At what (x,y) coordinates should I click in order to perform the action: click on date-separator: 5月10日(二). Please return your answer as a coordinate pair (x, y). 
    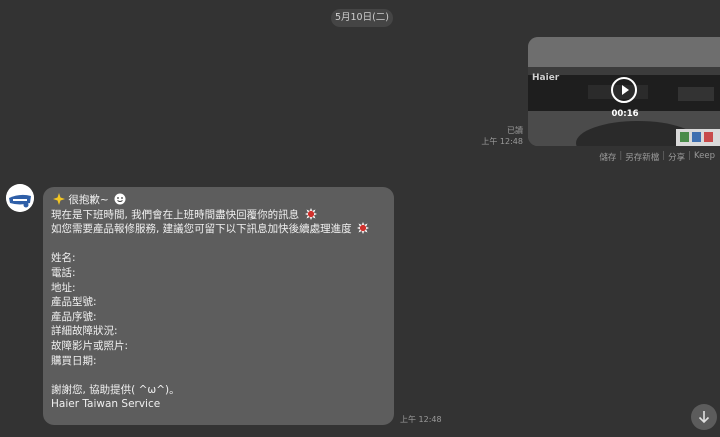
    Looking at the image, I should click on (362, 18).